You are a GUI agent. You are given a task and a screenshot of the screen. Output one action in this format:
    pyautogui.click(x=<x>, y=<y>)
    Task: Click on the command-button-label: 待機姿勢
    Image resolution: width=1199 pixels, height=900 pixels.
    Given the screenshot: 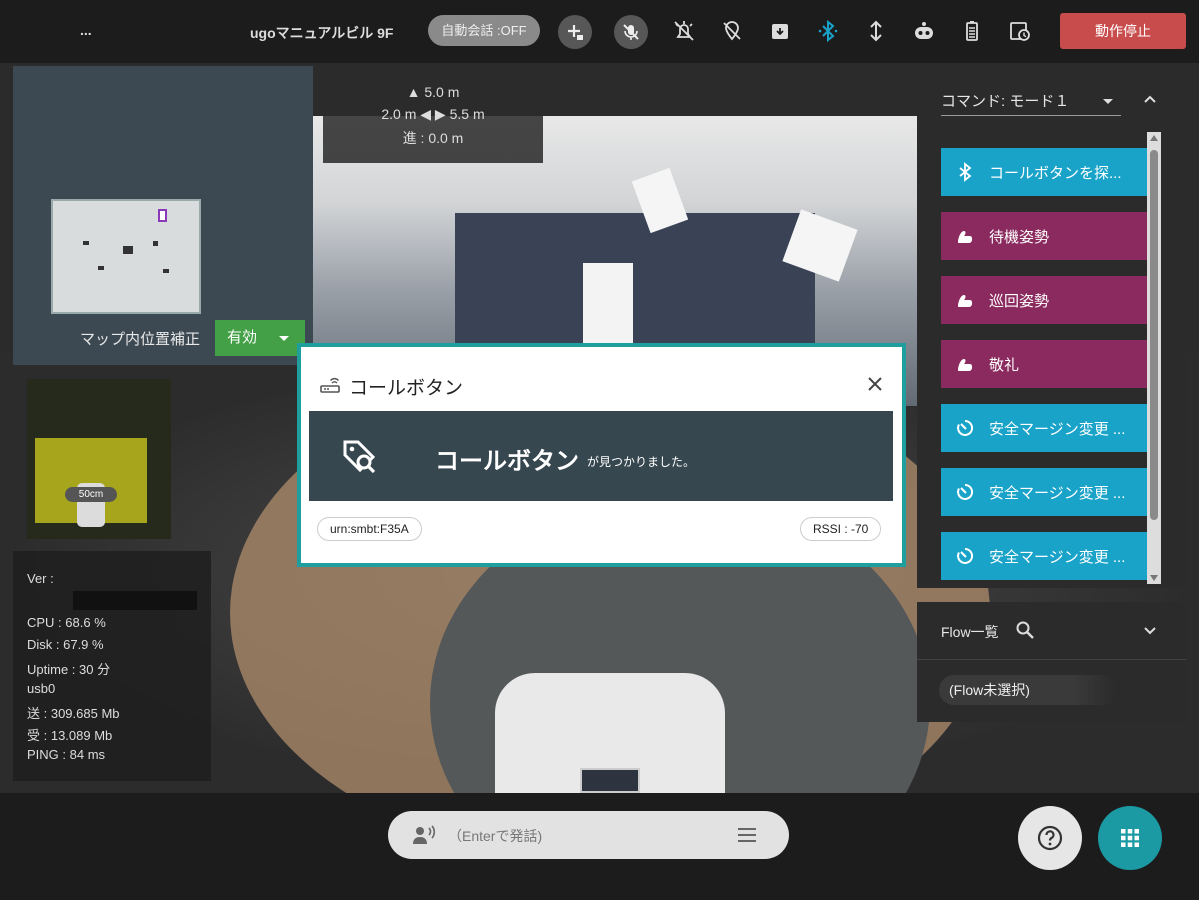 What is the action you would take?
    pyautogui.click(x=1019, y=237)
    